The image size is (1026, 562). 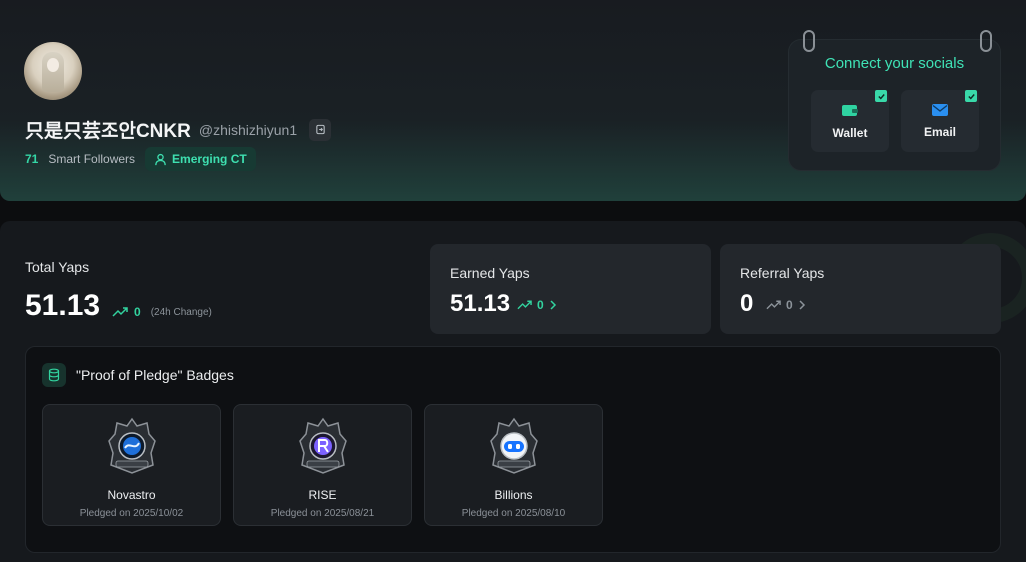 I want to click on rise-badge-icon, so click(x=323, y=445).